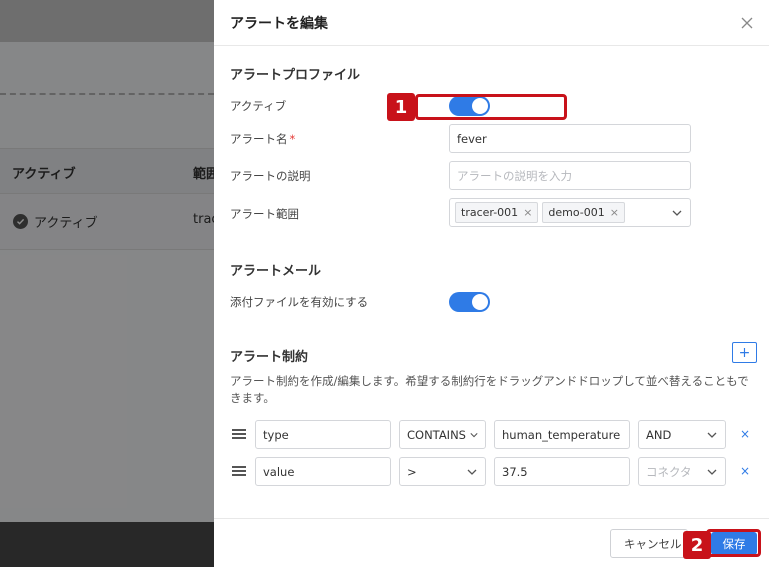 The image size is (769, 567). Describe the element at coordinates (323, 471) in the screenshot. I see `constraint-field-input: value` at that location.